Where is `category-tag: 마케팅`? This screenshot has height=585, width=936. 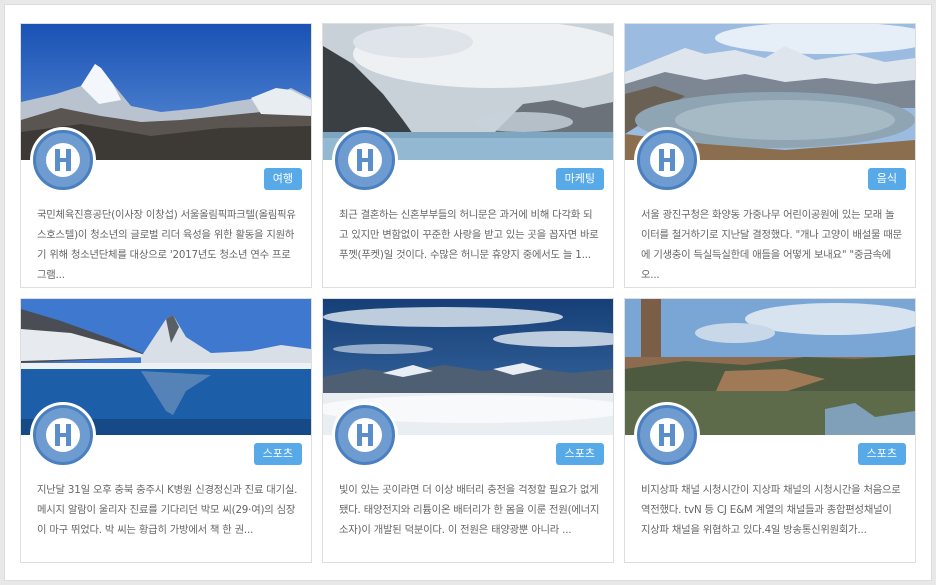
category-tag: 마케팅 is located at coordinates (579, 179).